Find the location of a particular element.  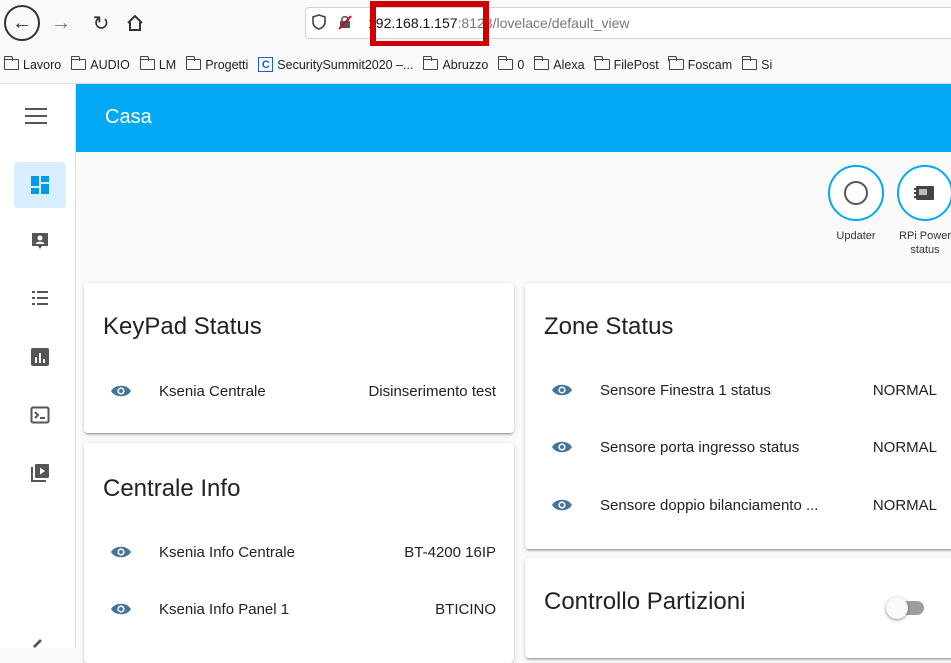

badge-rpi-power: RPi Power status is located at coordinates (923, 211).